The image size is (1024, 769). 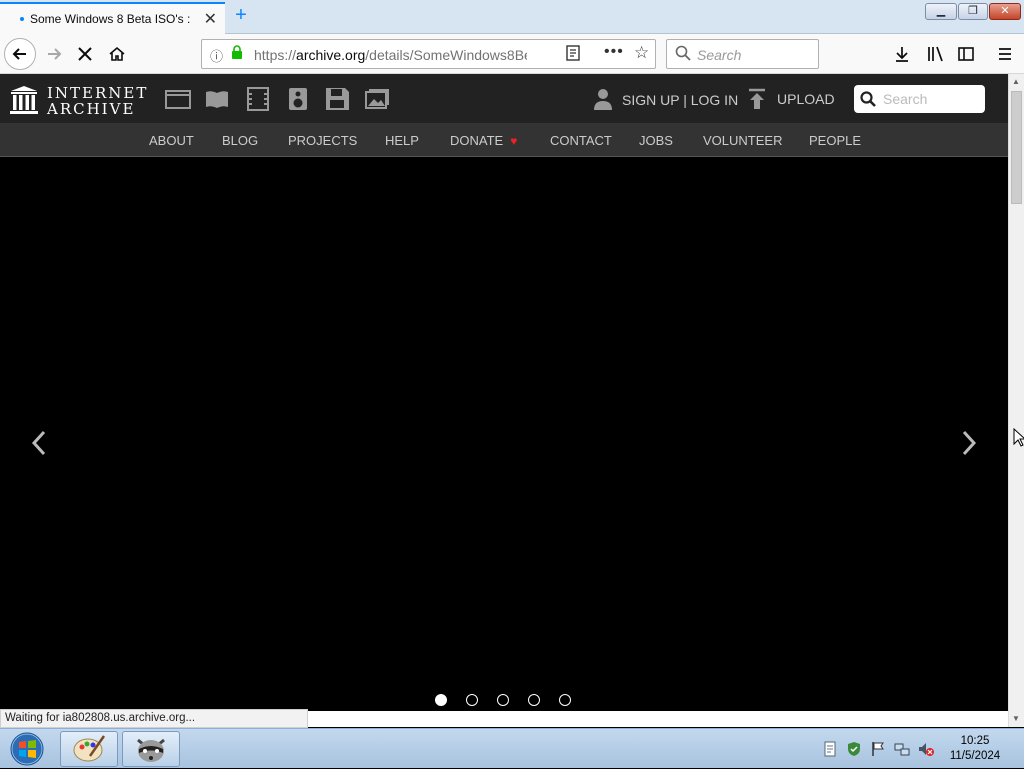 What do you see at coordinates (1018, 437) in the screenshot?
I see `mouse-cursor-icon` at bounding box center [1018, 437].